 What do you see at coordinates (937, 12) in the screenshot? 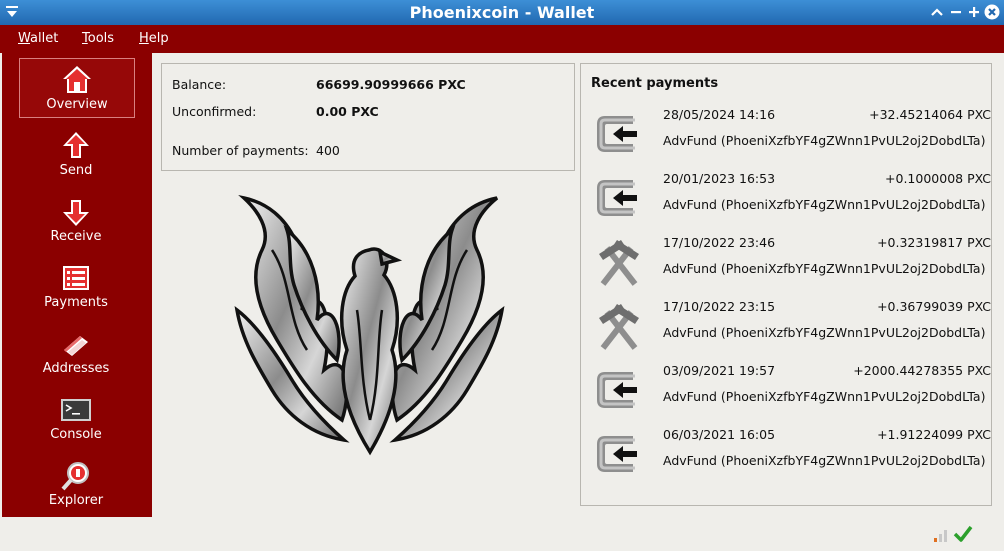
I see `shade-window-icon` at bounding box center [937, 12].